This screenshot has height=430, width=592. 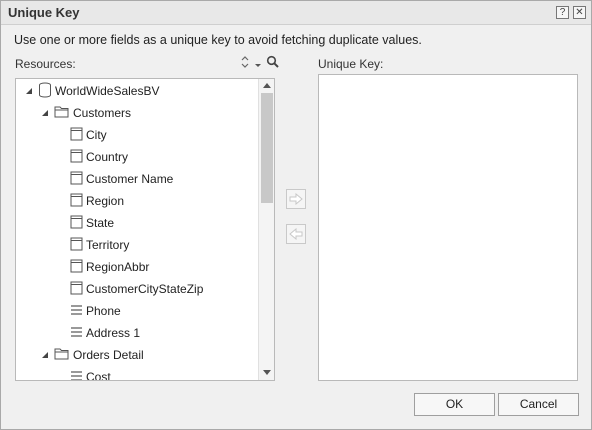 I want to click on search-icon, so click(x=273, y=63).